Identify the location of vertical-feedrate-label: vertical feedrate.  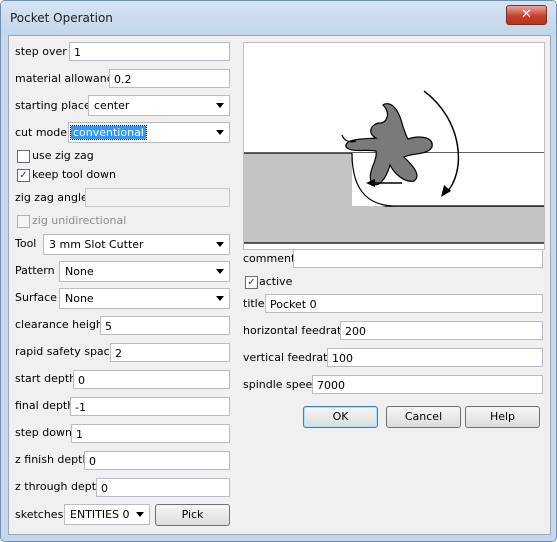
(289, 357).